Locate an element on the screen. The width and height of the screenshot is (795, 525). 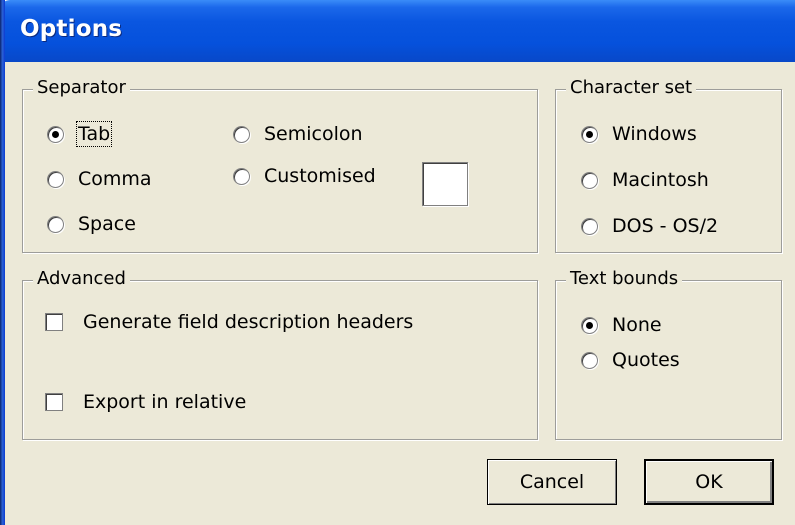
character-set-legend: Character set is located at coordinates (631, 88).